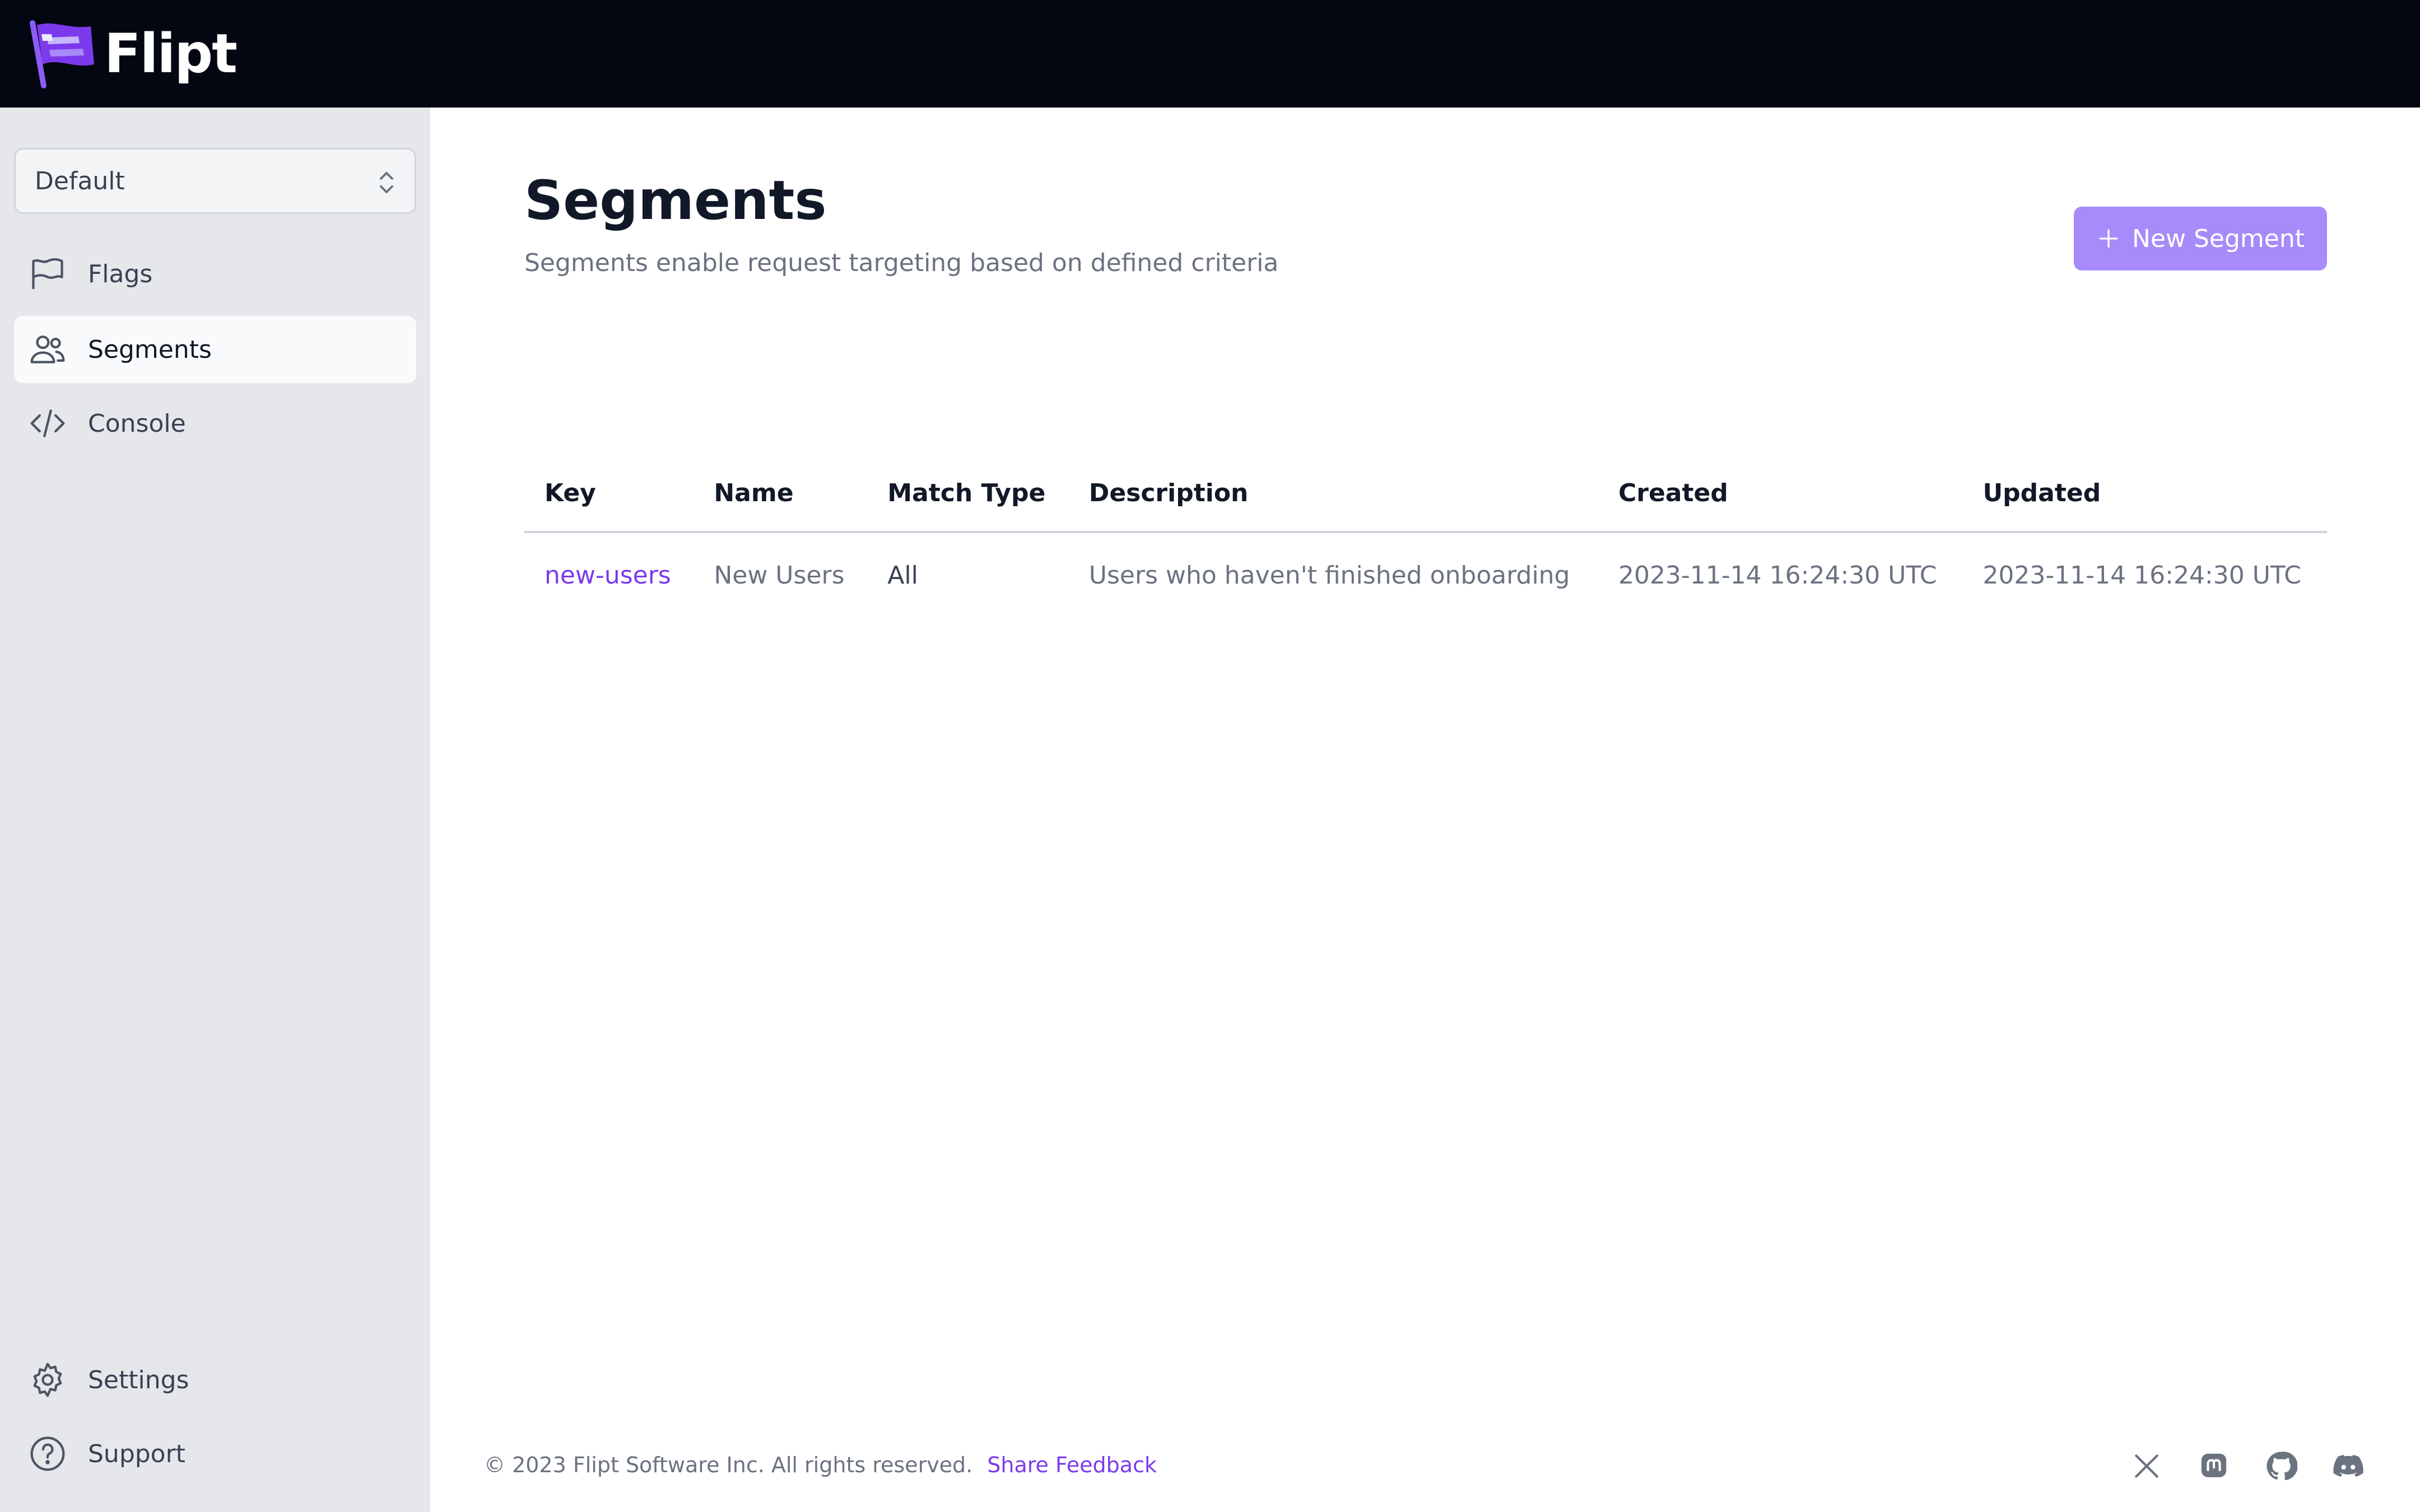 This screenshot has width=2420, height=1512. What do you see at coordinates (138, 1380) in the screenshot?
I see `sidebar-item-label: Settings` at bounding box center [138, 1380].